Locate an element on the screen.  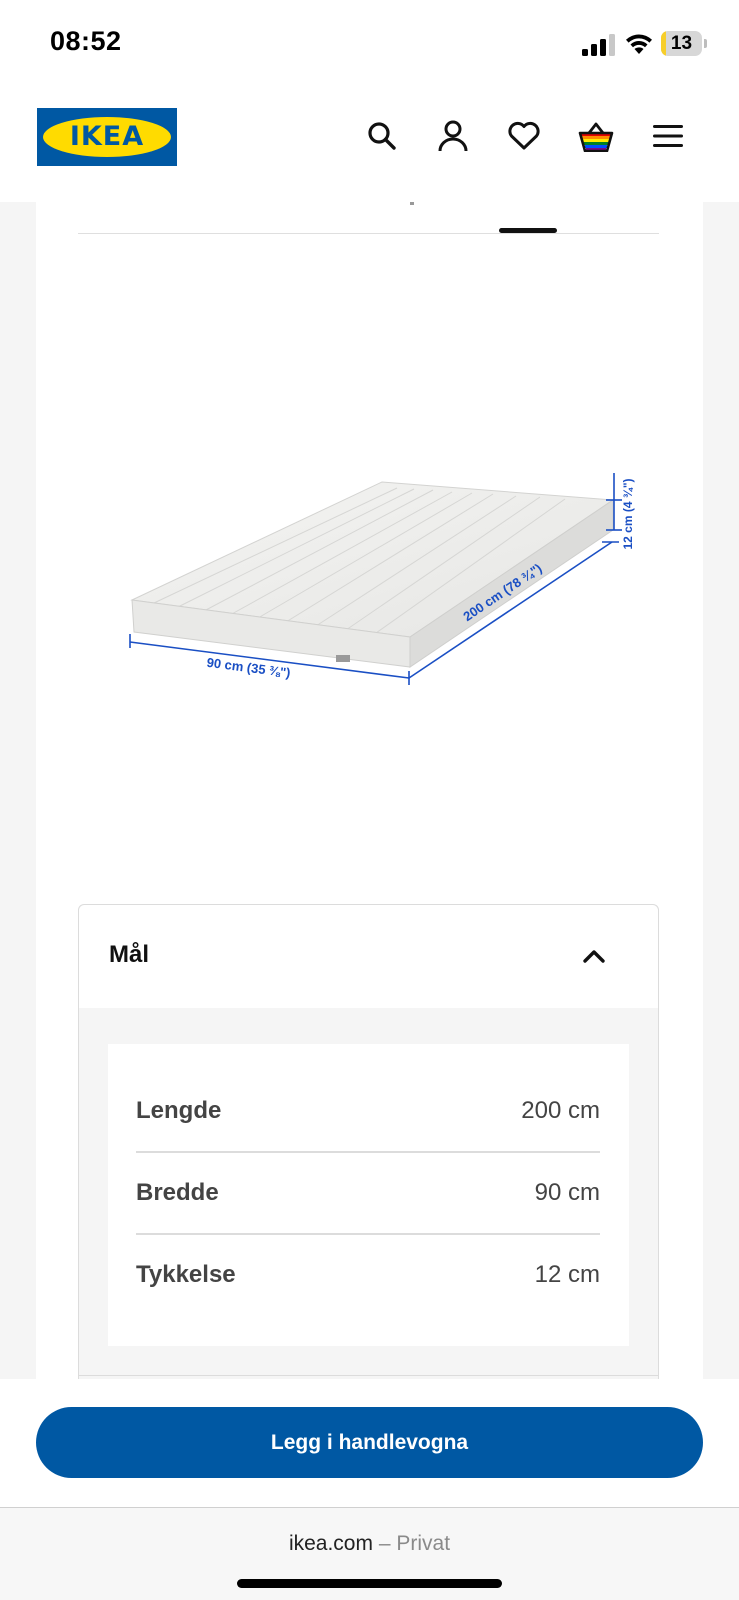
ikea-logo: IKEA is located at coordinates (107, 137).